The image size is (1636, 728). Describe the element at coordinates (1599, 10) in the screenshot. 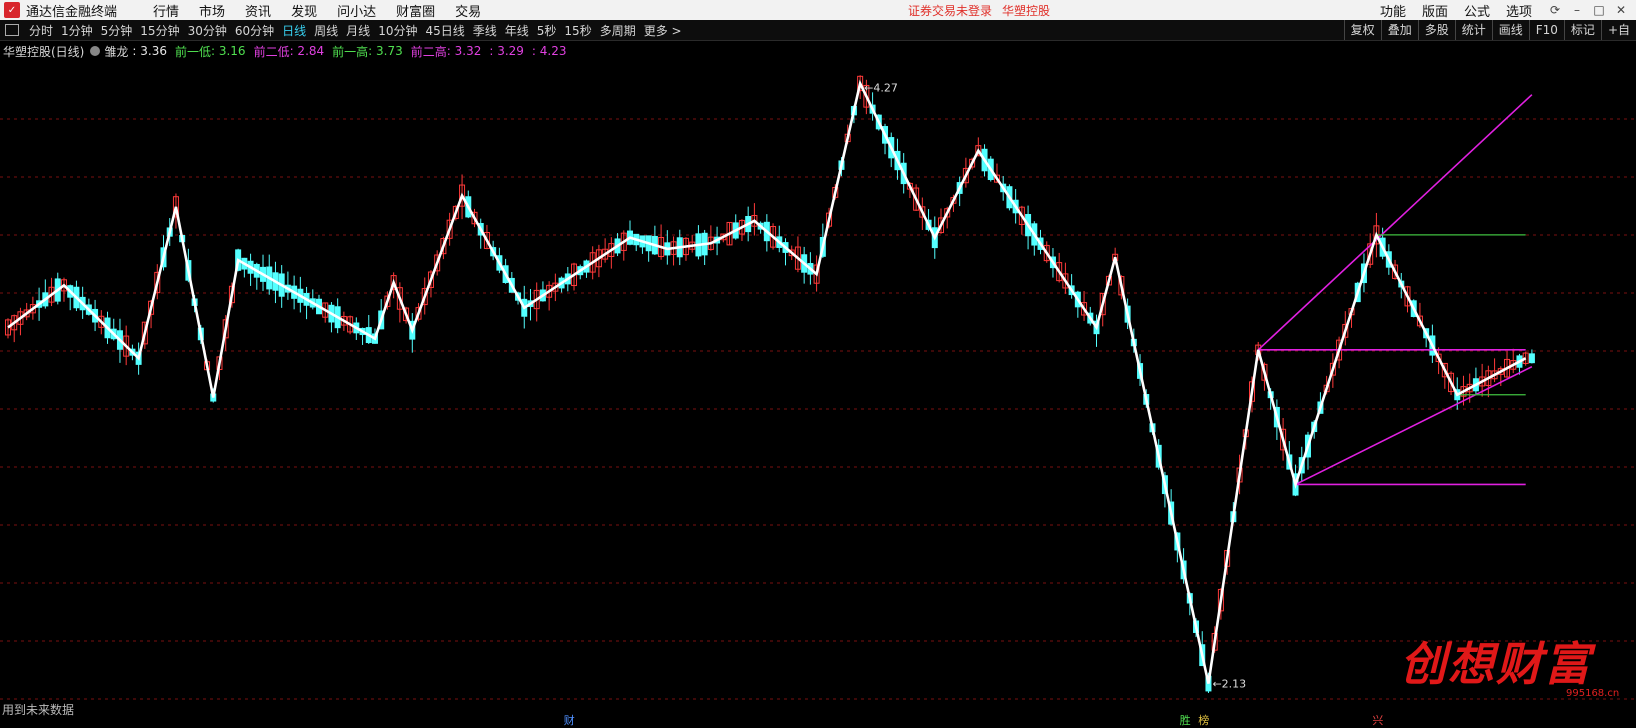

I see `maximize-icon: □` at that location.